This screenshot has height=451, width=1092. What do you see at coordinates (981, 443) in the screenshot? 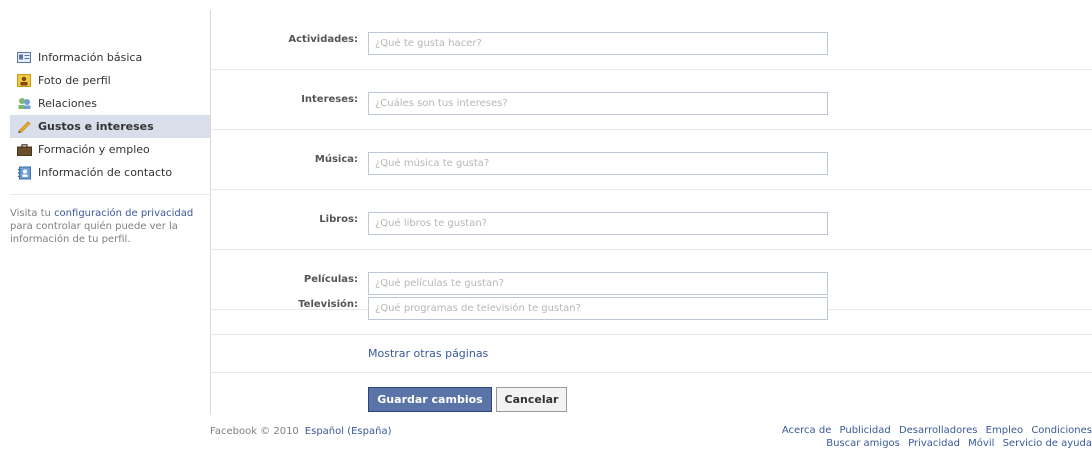
I see `footer-link-mobile: Móvil` at bounding box center [981, 443].